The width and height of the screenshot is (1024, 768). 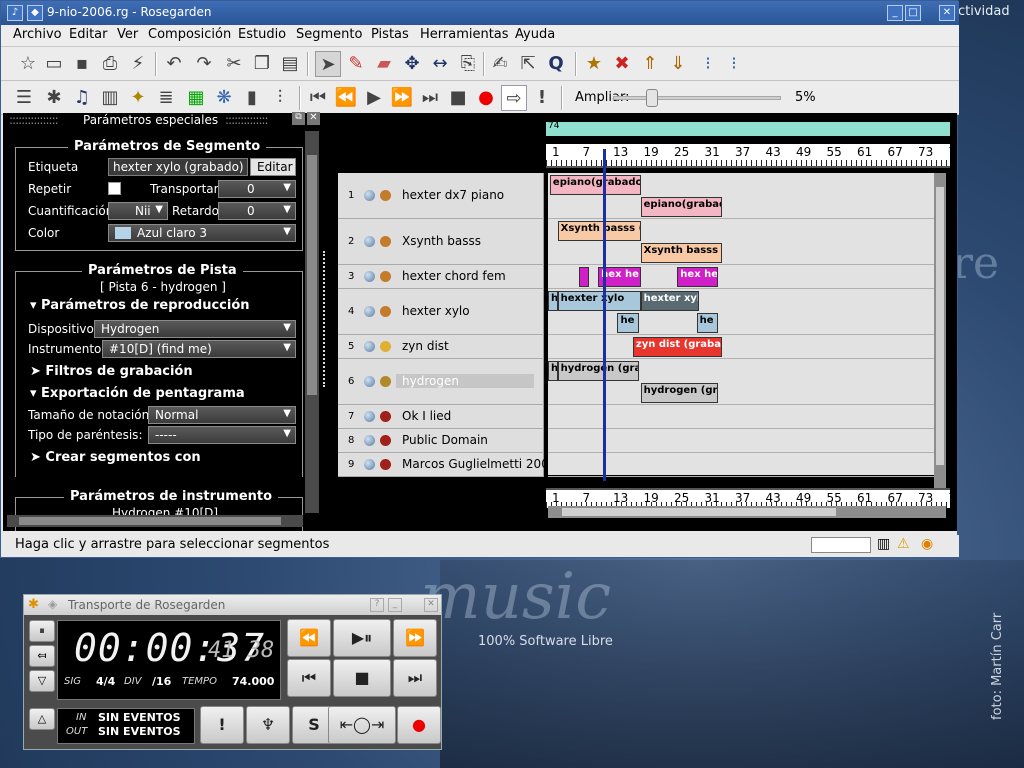 What do you see at coordinates (313, 118) in the screenshot?
I see `panel-close-icon: ✕` at bounding box center [313, 118].